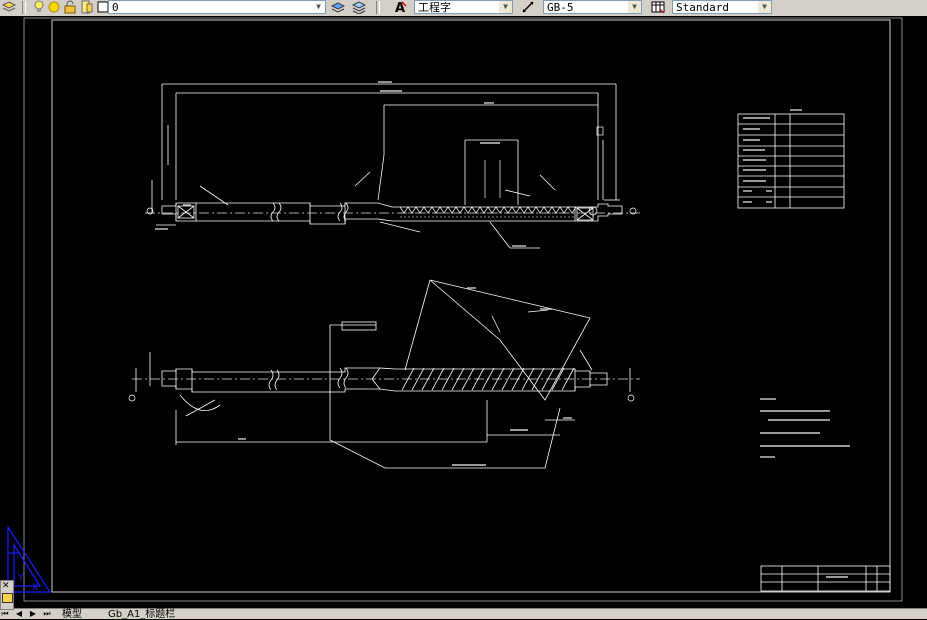 This screenshot has height=620, width=927. What do you see at coordinates (463, 614) in the screenshot?
I see `layout-tab-bar: ⏮ ◀ ▶ ⏭ 模型 Gb_A1_标题栏` at bounding box center [463, 614].